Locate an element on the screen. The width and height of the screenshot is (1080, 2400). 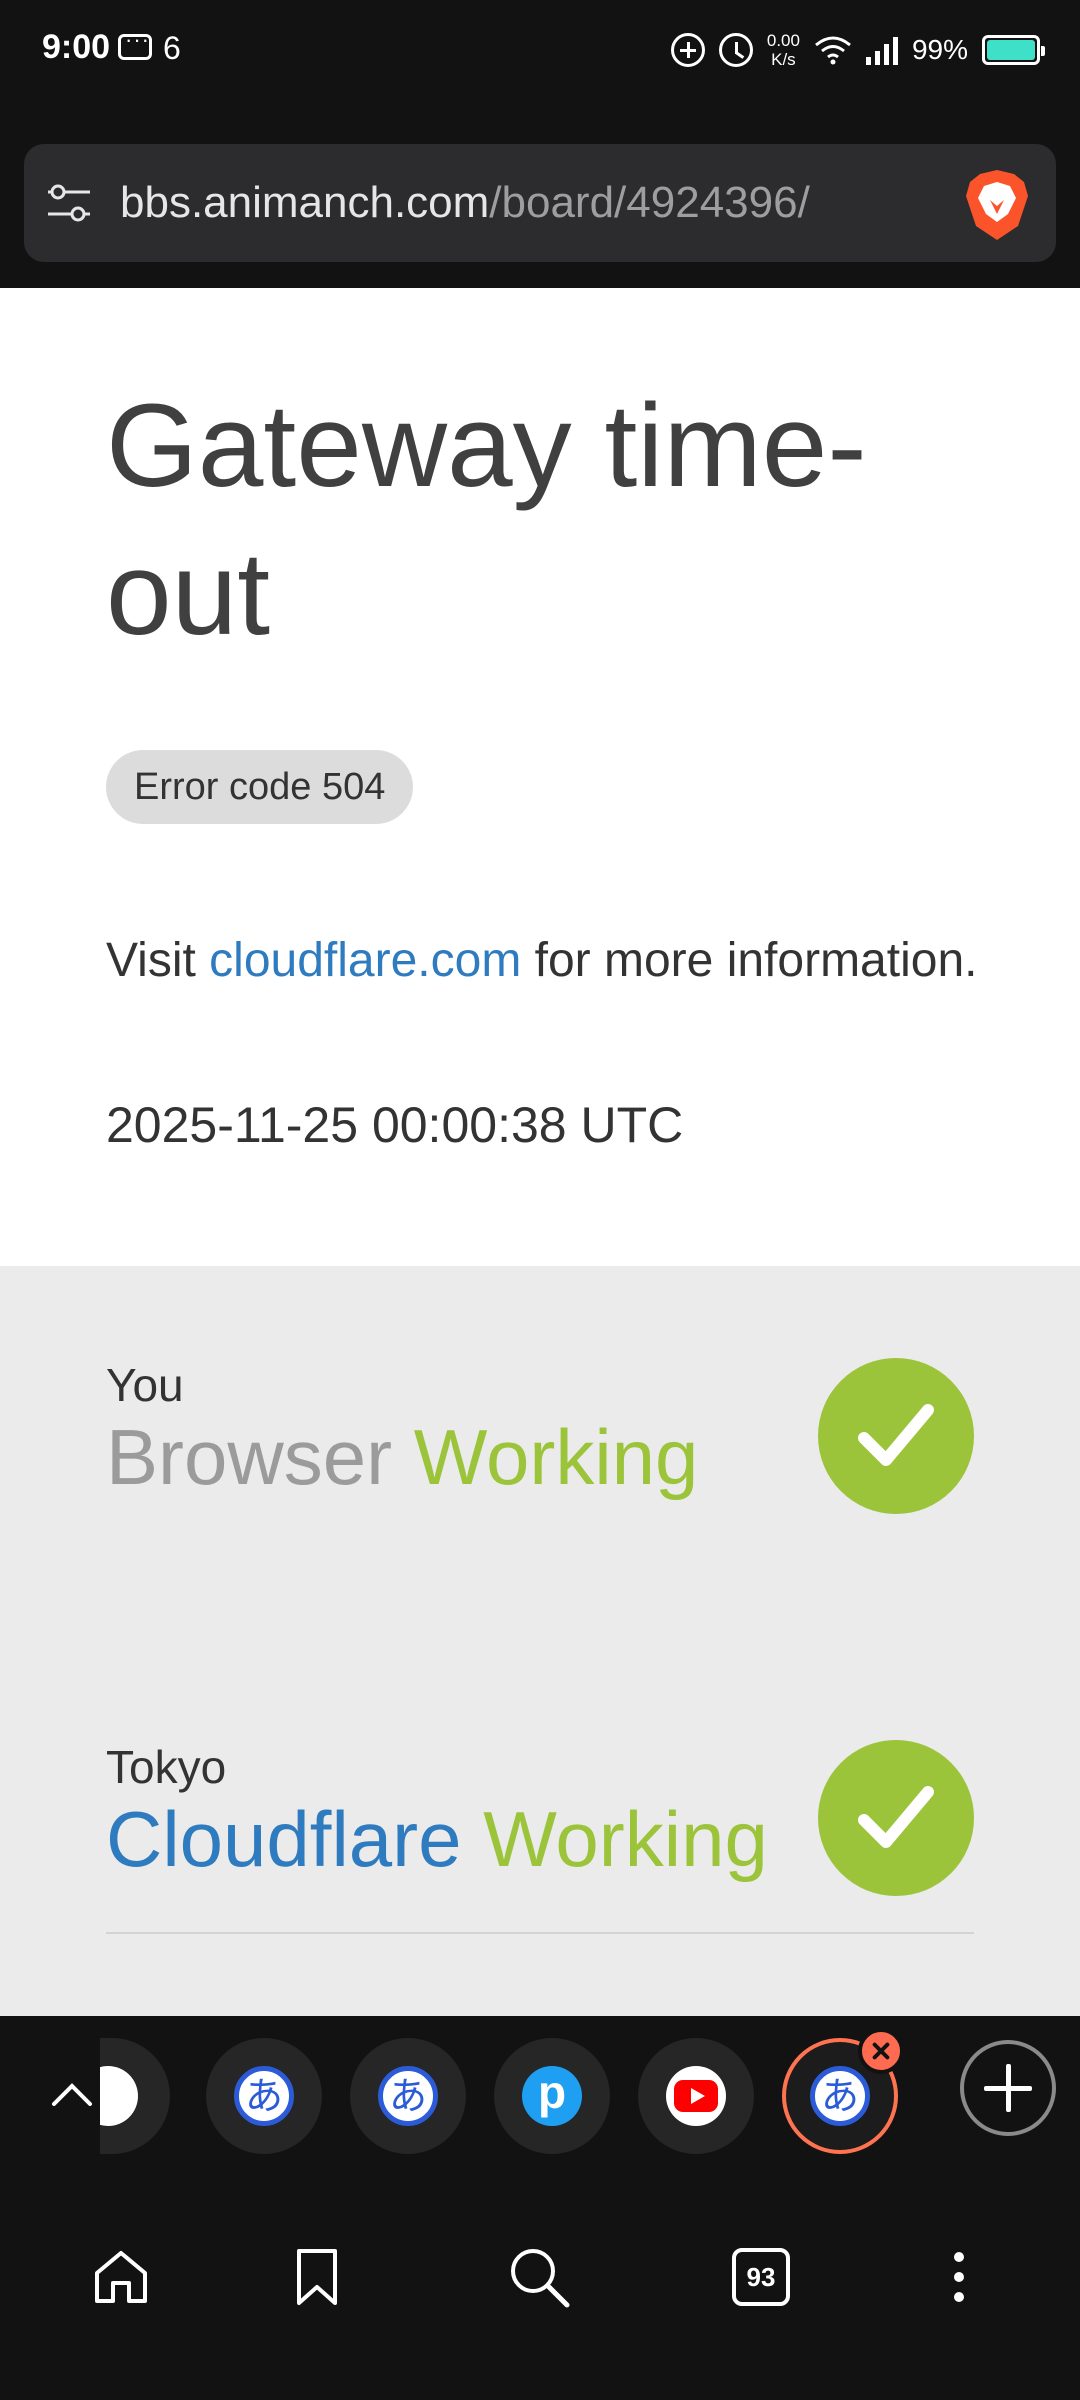
brave-lion-icon is located at coordinates (997, 205).